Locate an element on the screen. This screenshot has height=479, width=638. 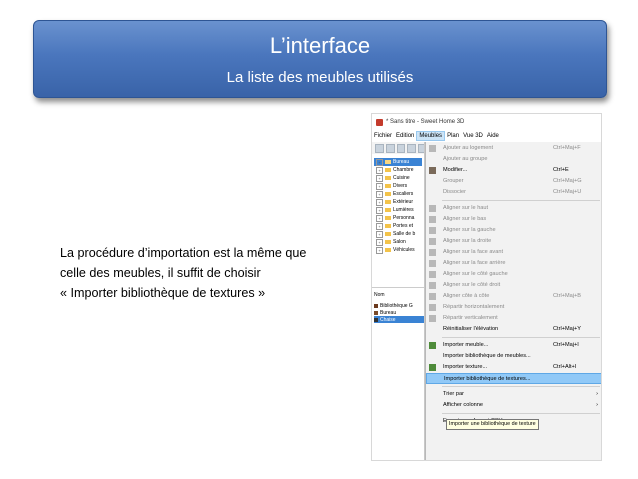
menu-edition: Edition is located at coordinates (405, 136).